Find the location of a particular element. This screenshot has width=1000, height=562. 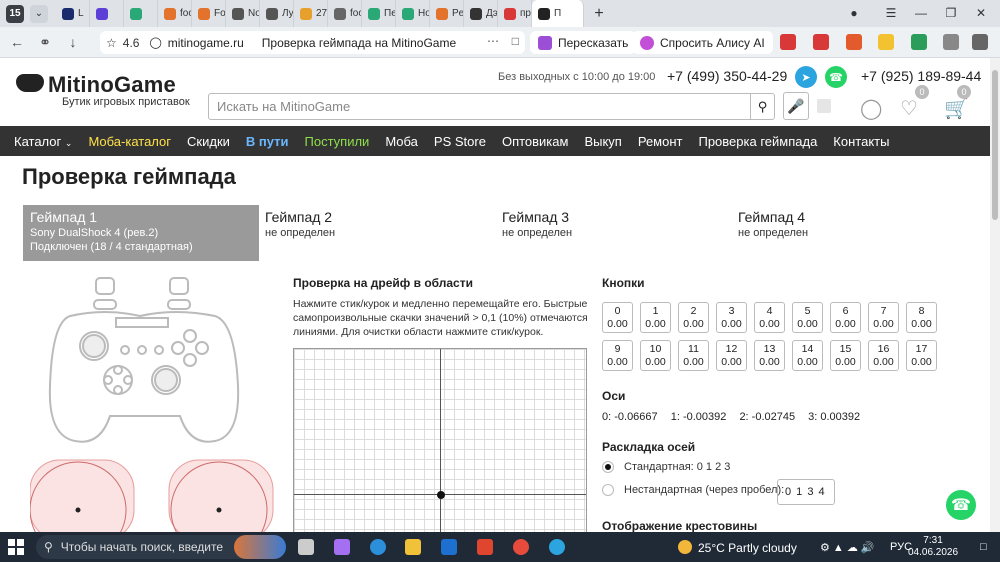

telegram-icon: ➤ is located at coordinates (806, 77).